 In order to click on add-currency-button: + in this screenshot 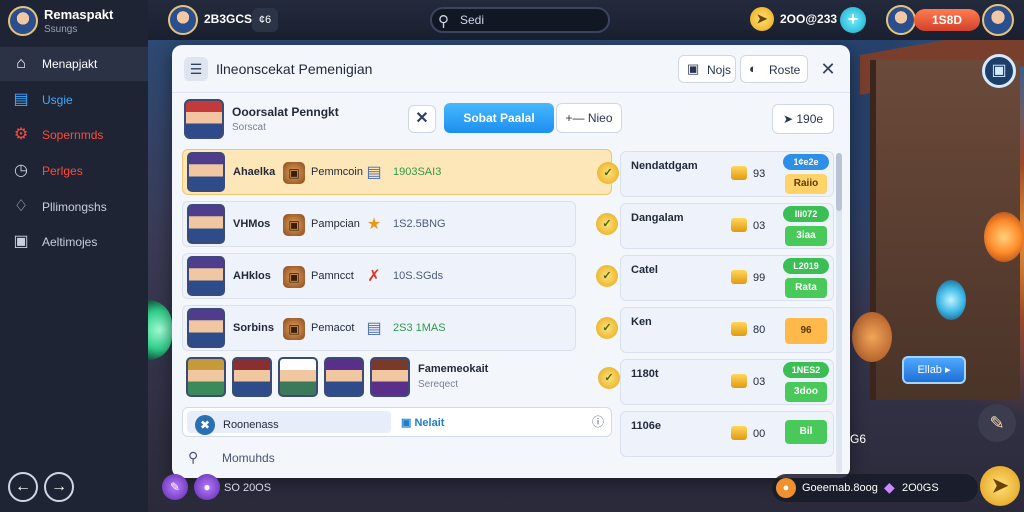, I will do `click(853, 20)`.